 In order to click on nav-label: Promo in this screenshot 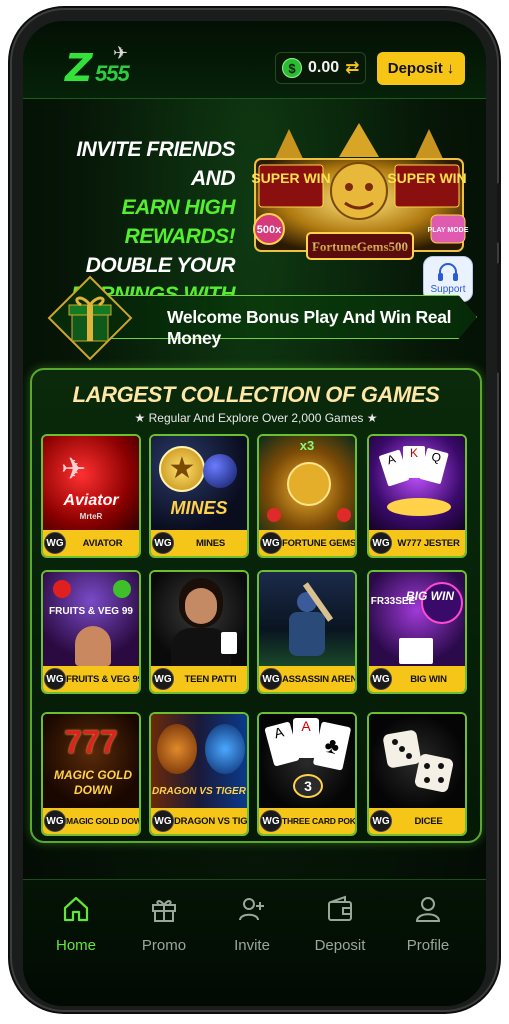, I will do `click(164, 945)`.